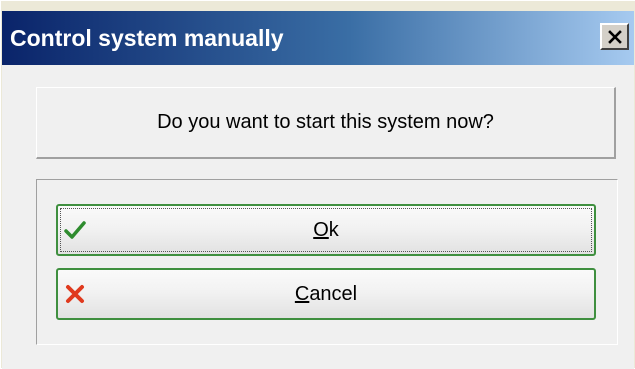  Describe the element at coordinates (302, 294) in the screenshot. I see `cancel-mnemonic: C` at that location.